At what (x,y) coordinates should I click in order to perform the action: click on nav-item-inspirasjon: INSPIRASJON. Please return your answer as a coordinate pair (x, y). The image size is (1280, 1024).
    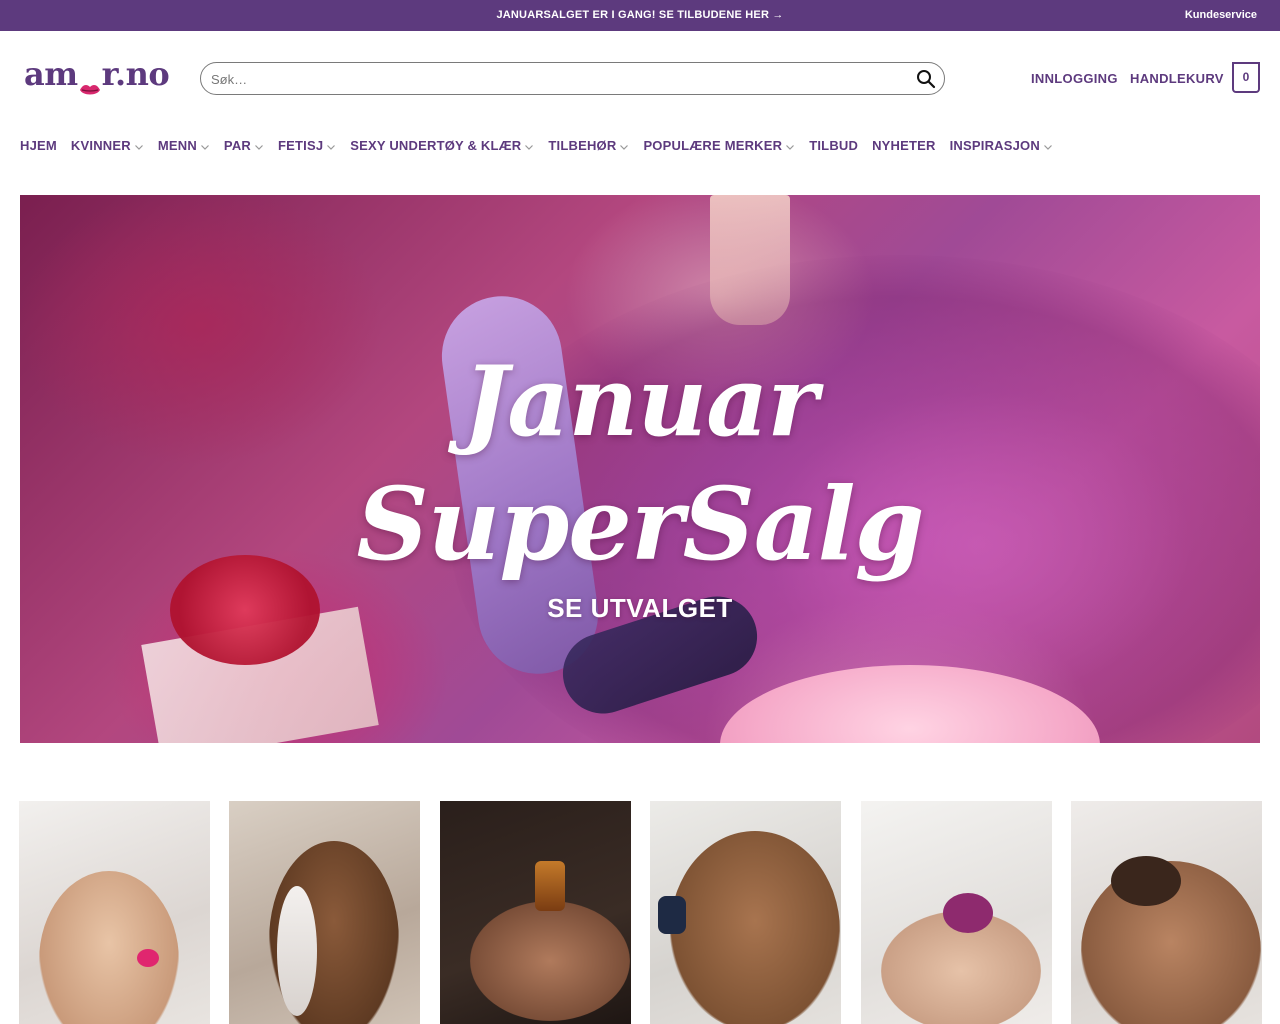
    Looking at the image, I should click on (1001, 145).